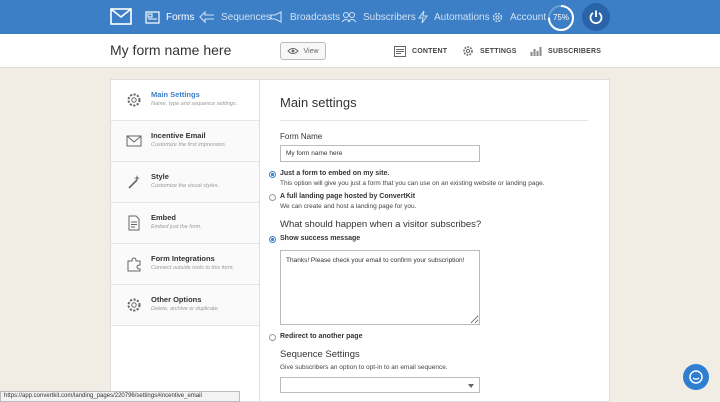 The width and height of the screenshot is (720, 402). Describe the element at coordinates (320, 354) in the screenshot. I see `sequence-heading: Sequence Settings` at that location.